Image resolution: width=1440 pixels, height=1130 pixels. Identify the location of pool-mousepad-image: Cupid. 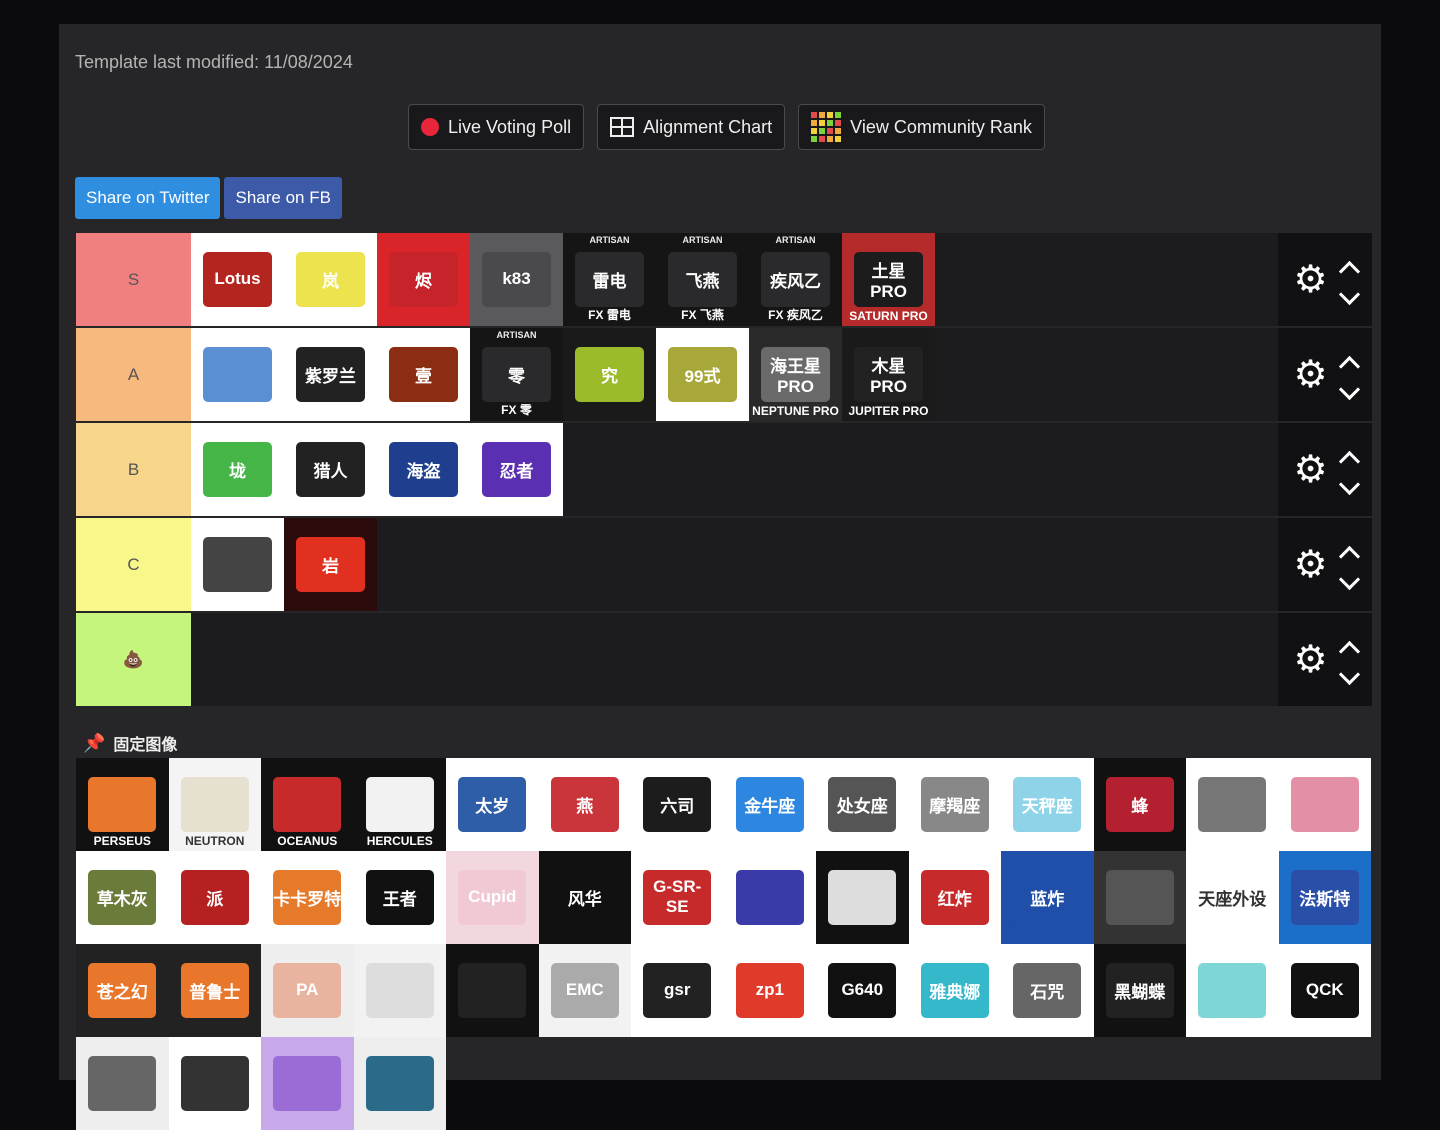
(492, 897).